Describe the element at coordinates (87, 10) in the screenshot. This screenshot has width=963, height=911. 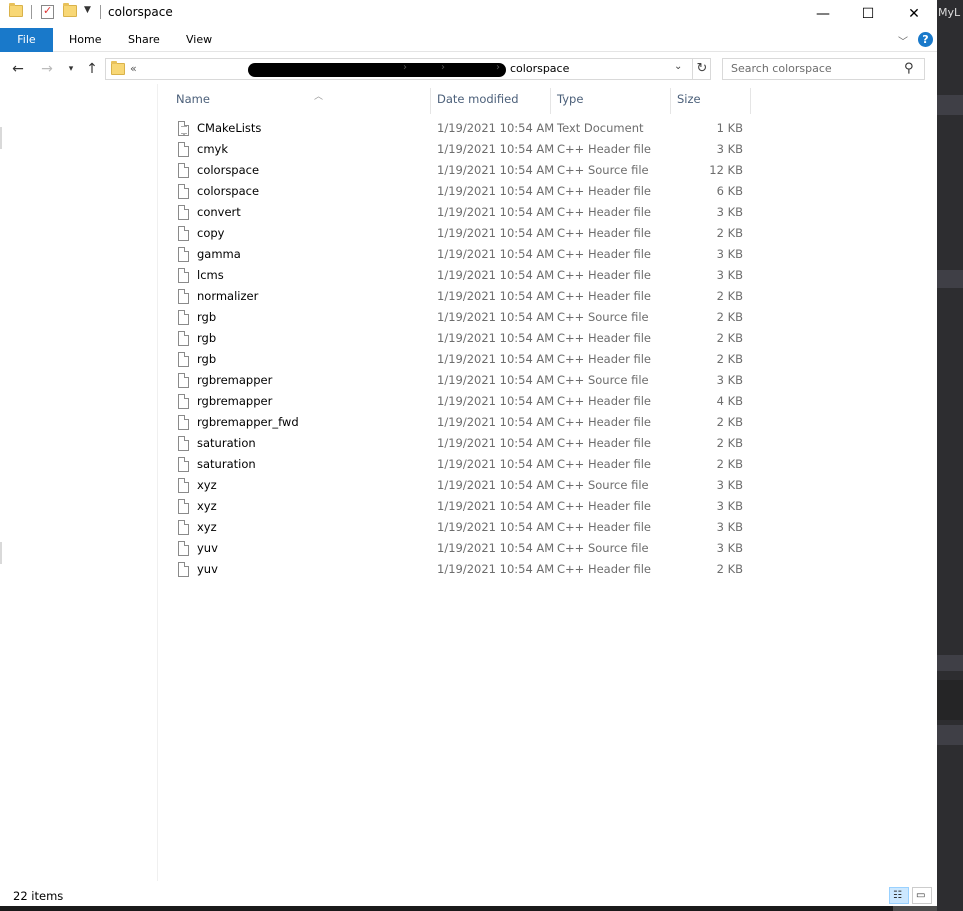
I see `customize-toolbar-dropdown-icon: ▼` at that location.